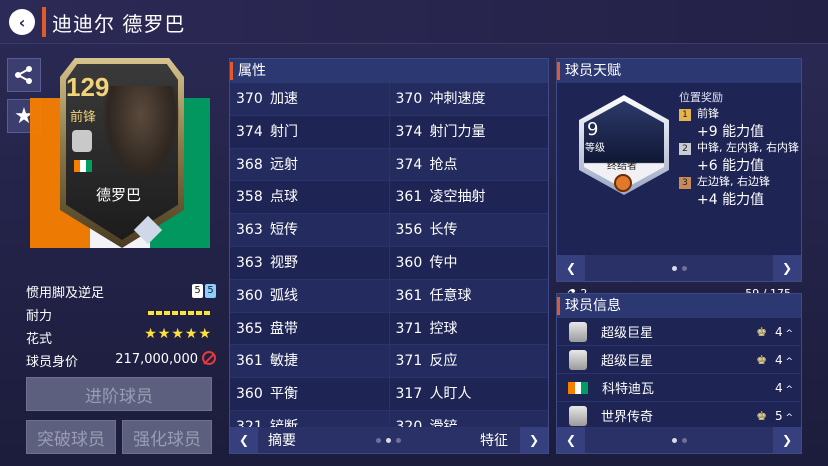 The image size is (828, 466). I want to click on player-card: 129 前锋 德罗巴, so click(120, 158).